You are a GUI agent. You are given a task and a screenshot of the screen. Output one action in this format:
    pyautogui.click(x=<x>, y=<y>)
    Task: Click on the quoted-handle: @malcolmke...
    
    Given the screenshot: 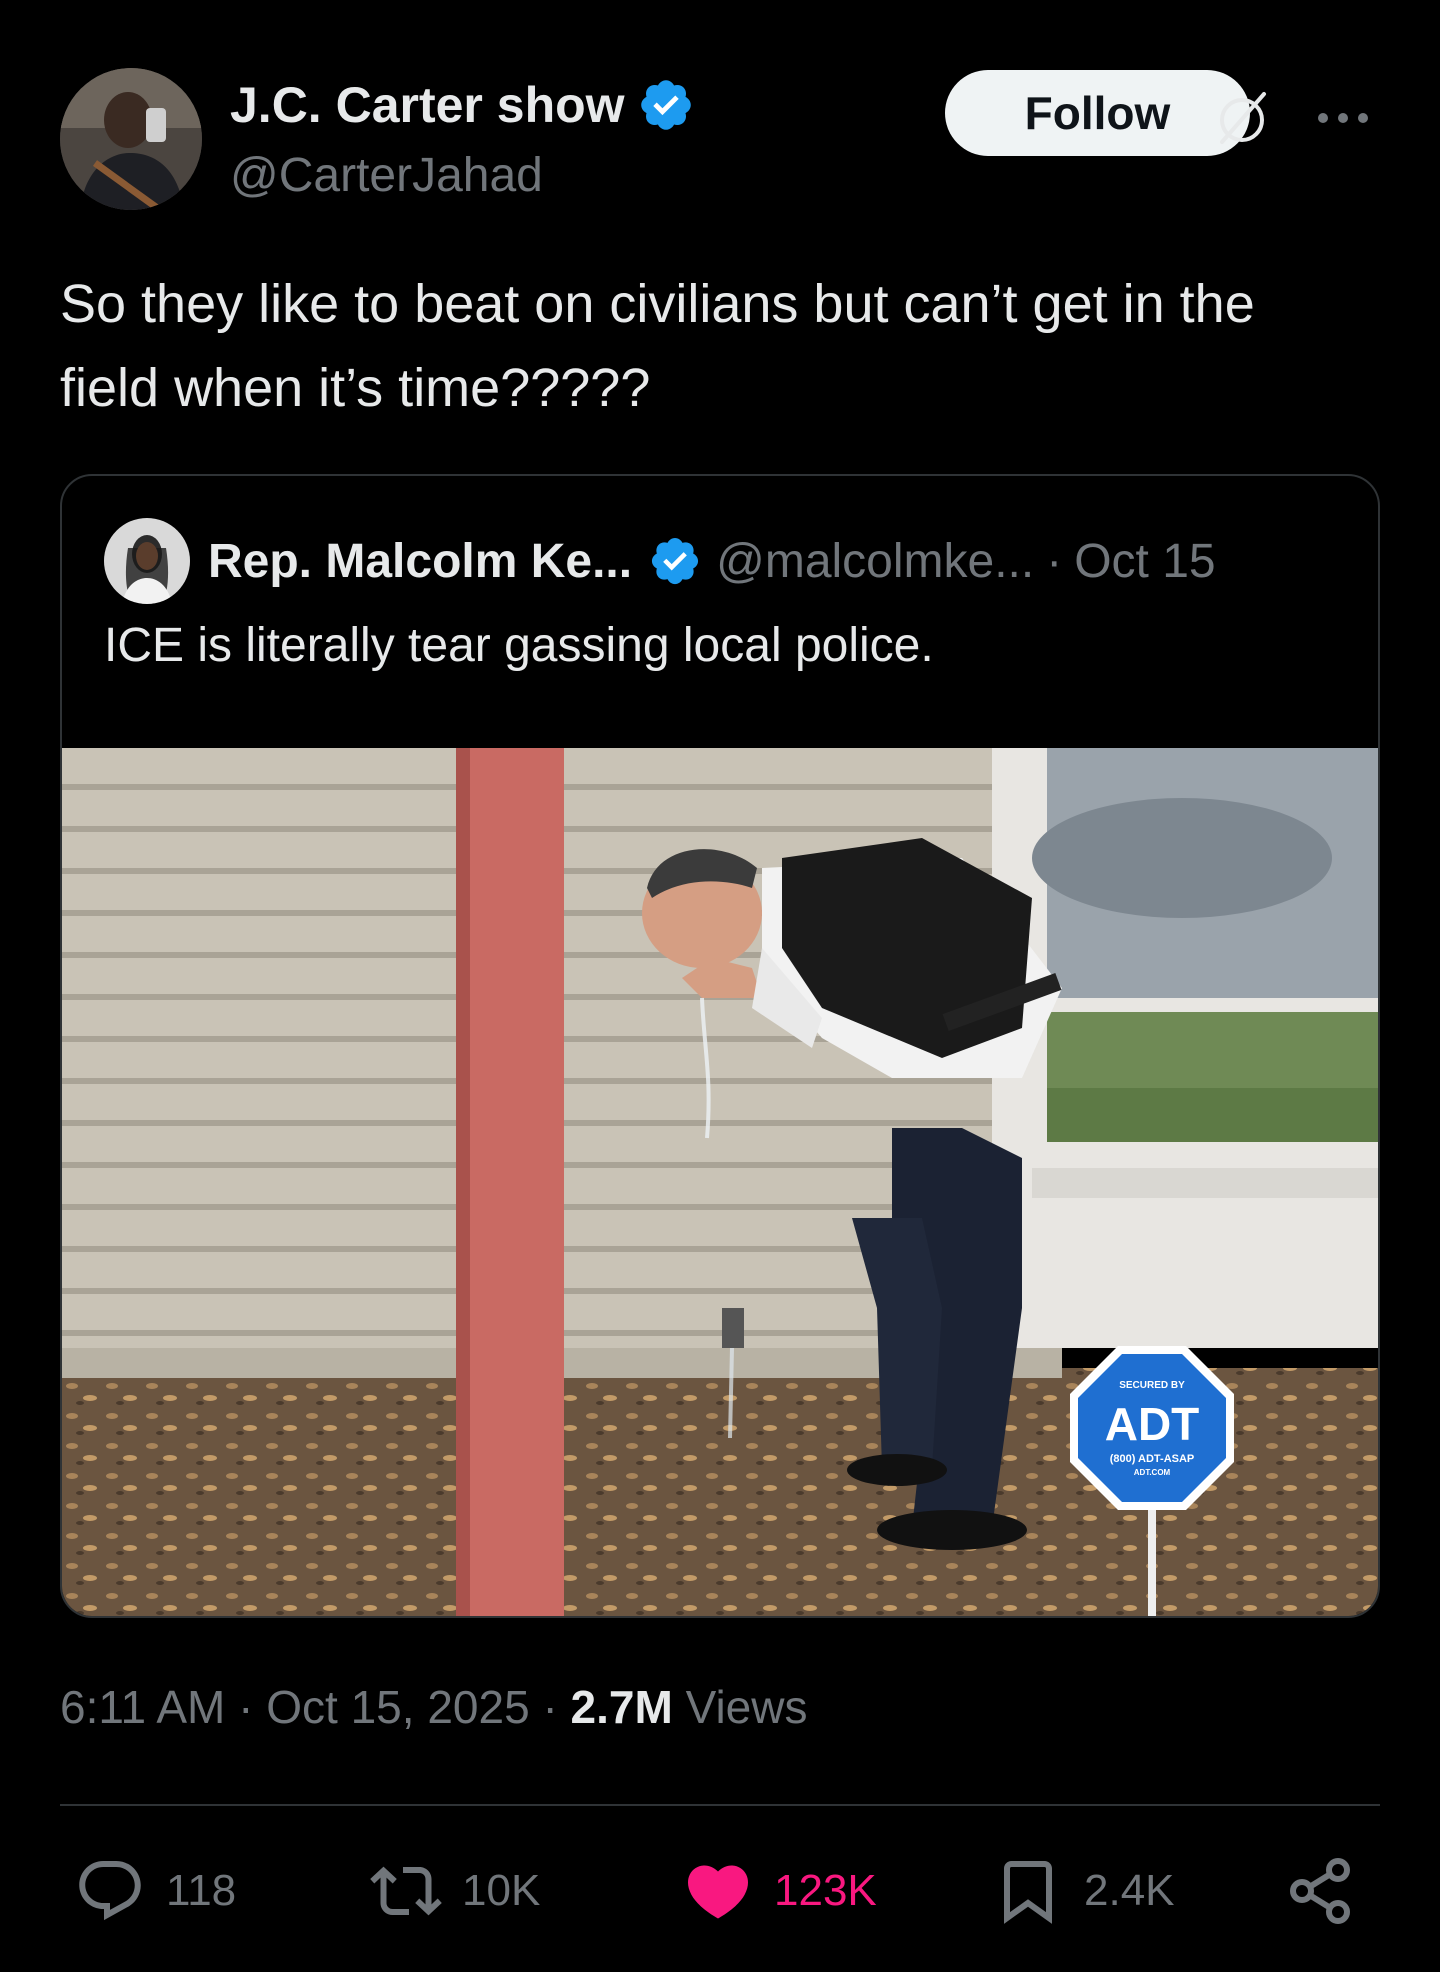 What is the action you would take?
    pyautogui.click(x=875, y=561)
    